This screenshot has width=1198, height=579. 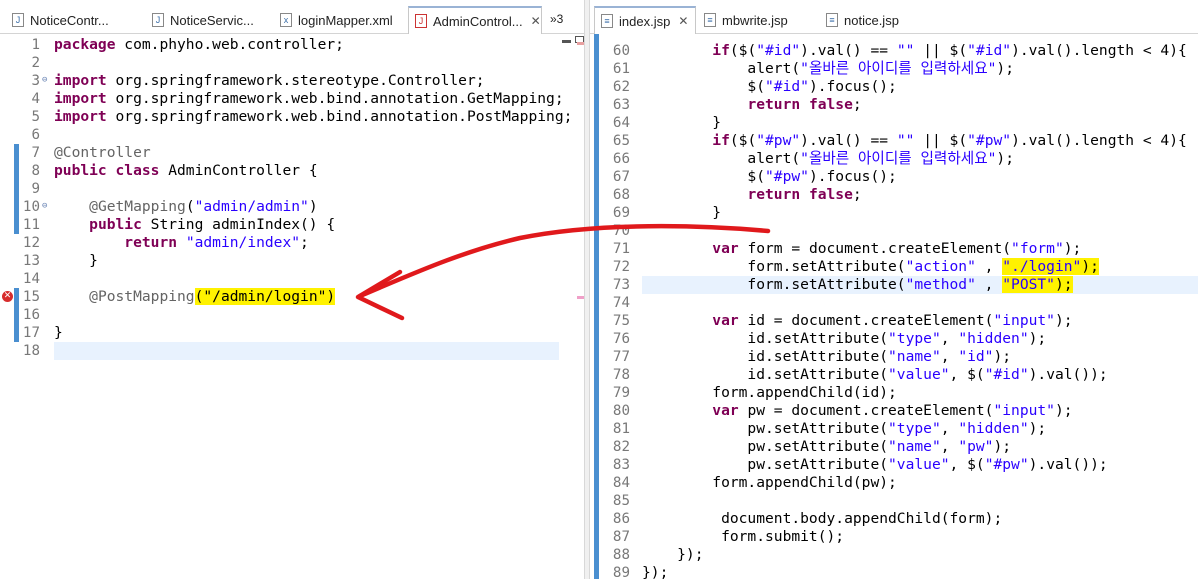 What do you see at coordinates (725, 320) in the screenshot?
I see `code-token: var` at bounding box center [725, 320].